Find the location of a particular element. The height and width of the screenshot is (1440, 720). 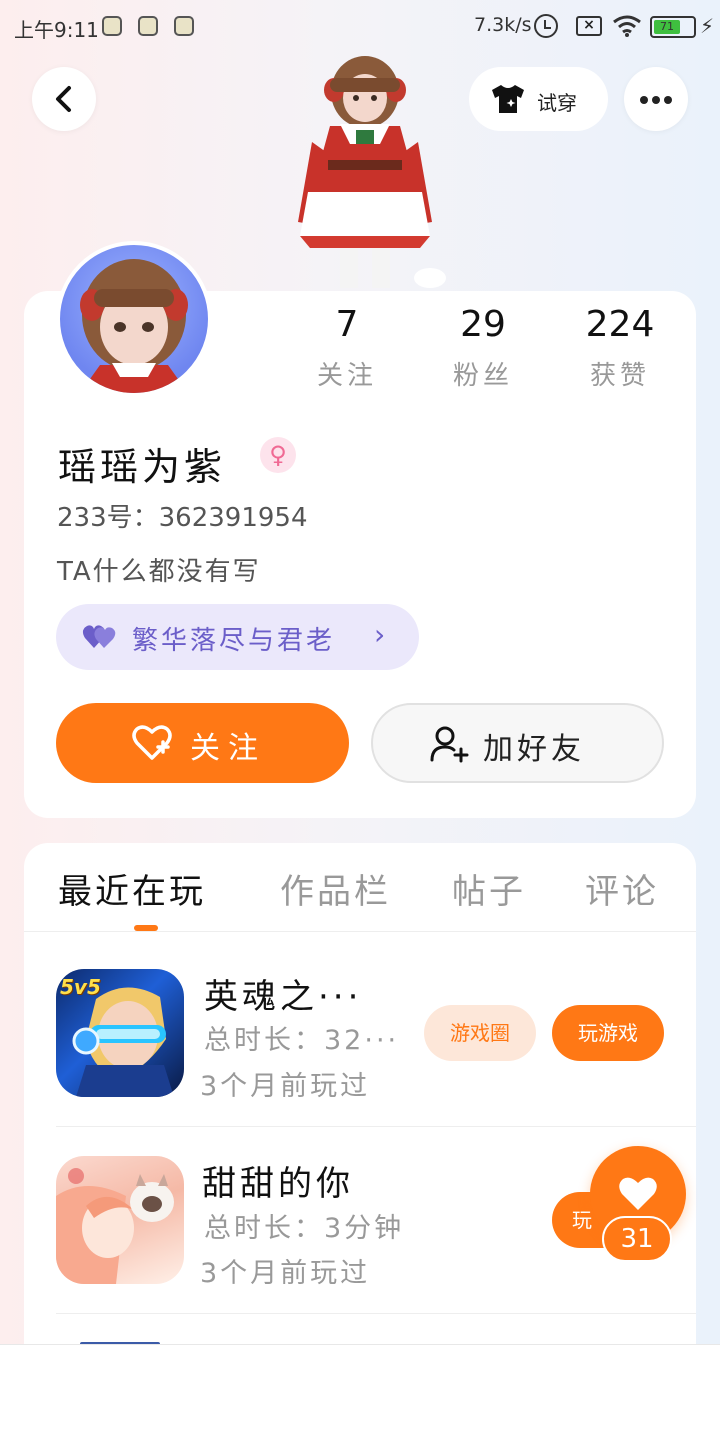

stat-likes: 224 获赞 is located at coordinates (620, 347).